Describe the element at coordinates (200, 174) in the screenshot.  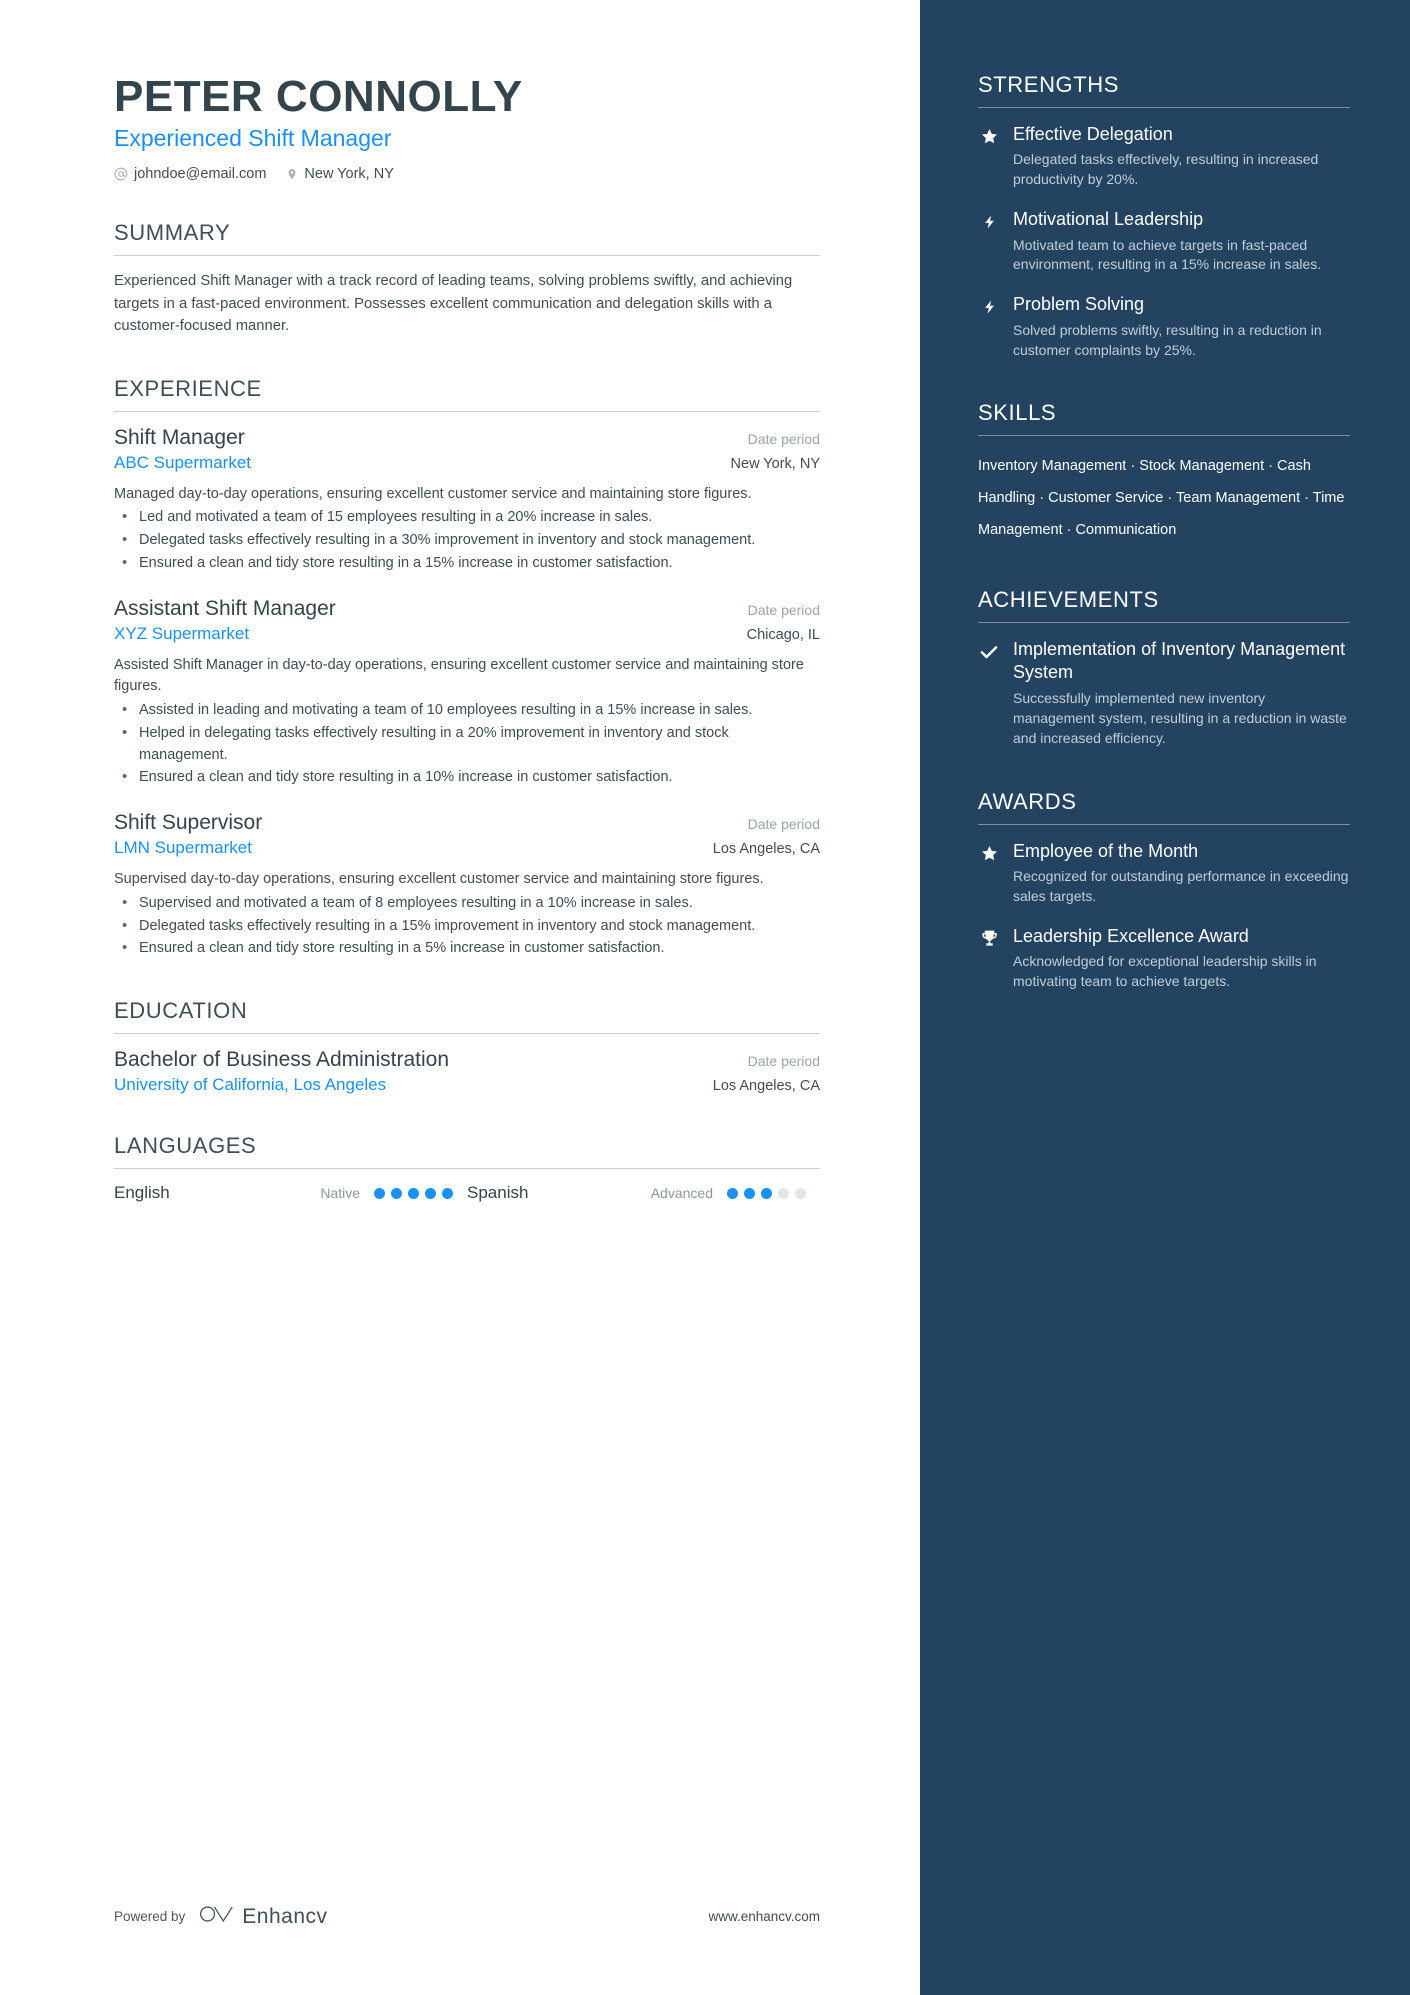
I see `email-text: johndoe@email.com` at that location.